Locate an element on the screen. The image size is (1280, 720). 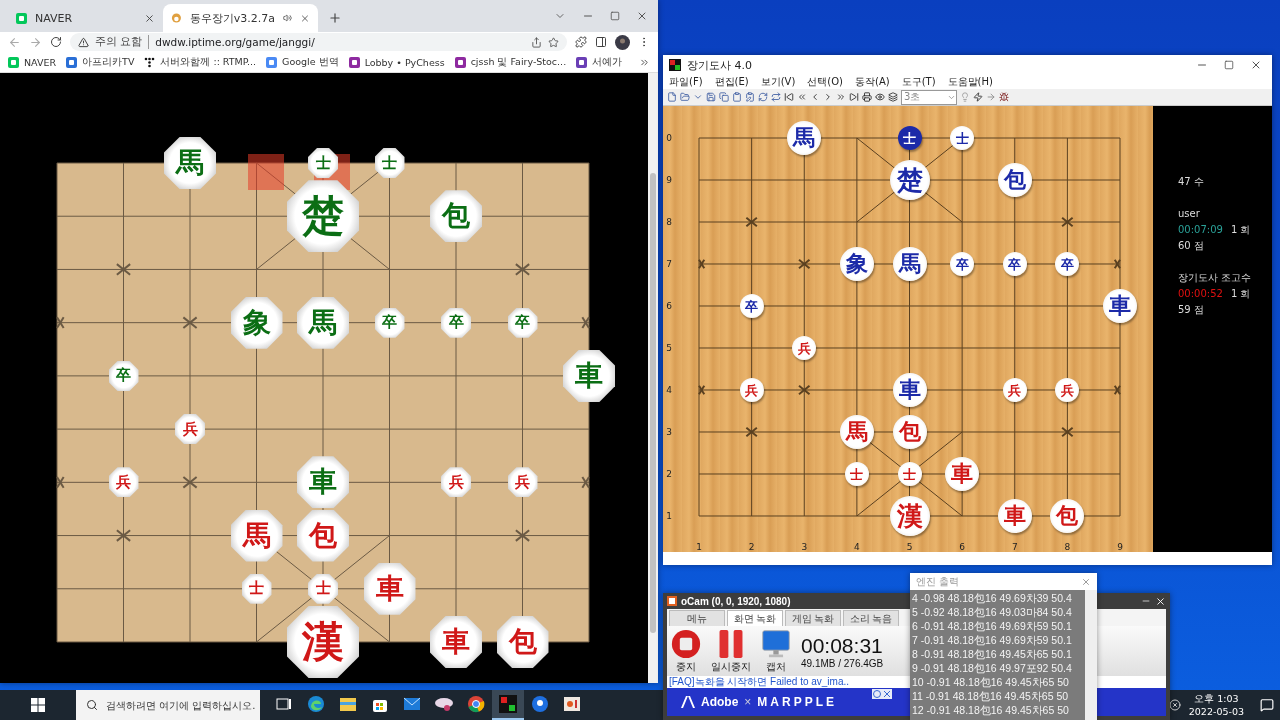
new-tab-icon is located at coordinates (335, 18).